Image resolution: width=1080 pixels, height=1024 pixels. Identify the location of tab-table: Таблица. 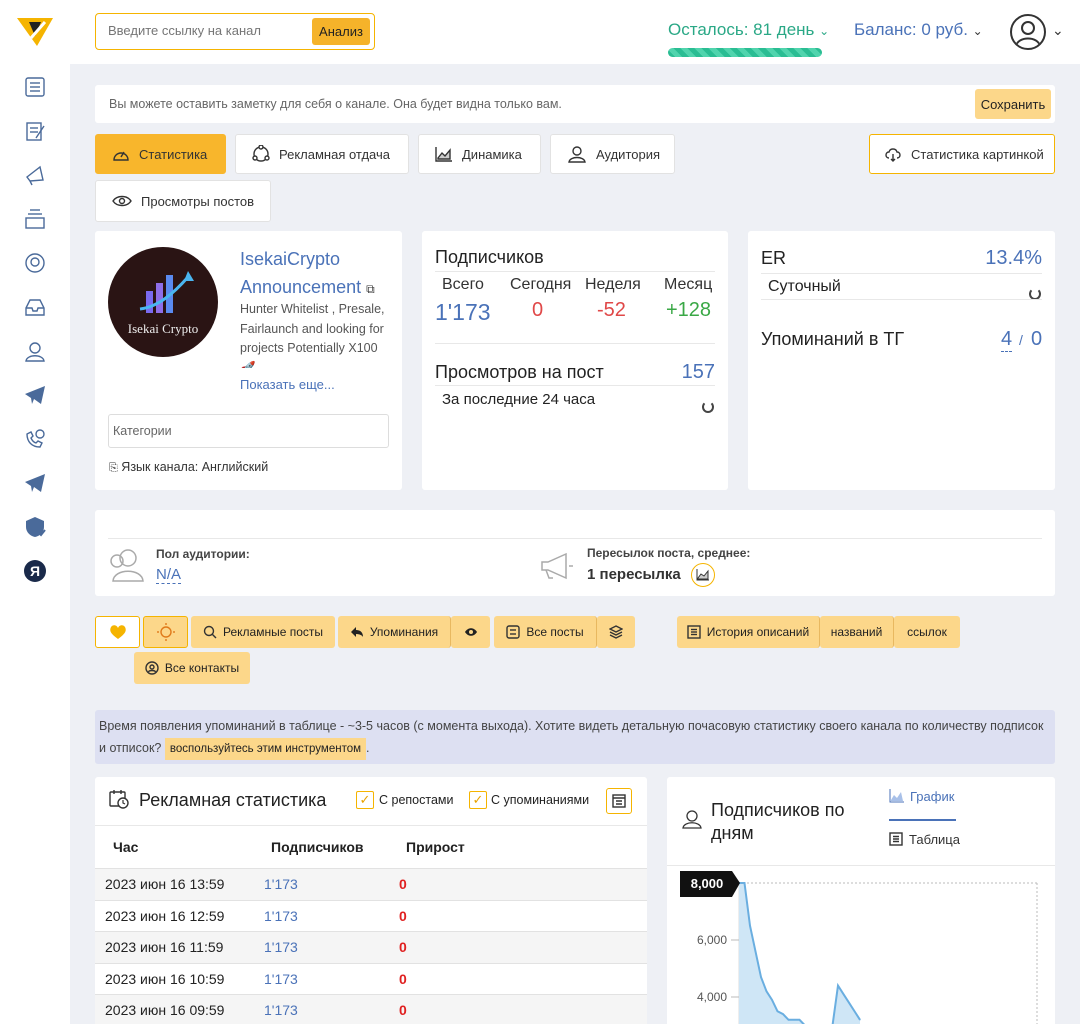
(924, 839).